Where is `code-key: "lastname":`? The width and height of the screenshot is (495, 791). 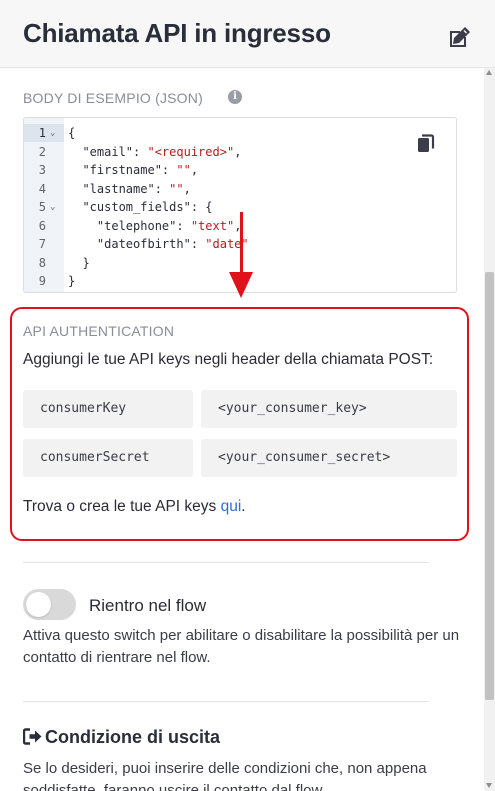
code-key: "lastname": is located at coordinates (119, 188).